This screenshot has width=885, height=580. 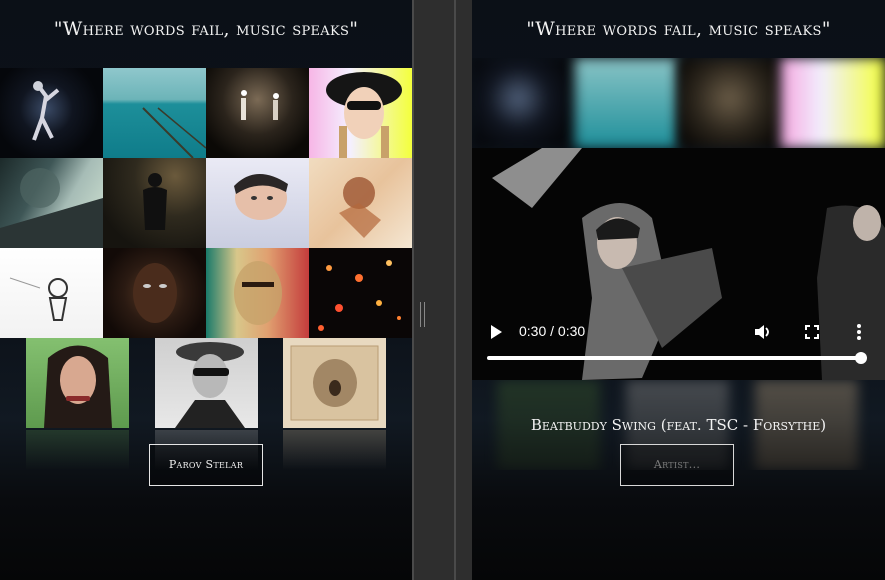 What do you see at coordinates (154, 293) in the screenshot?
I see `tile-woman-portrait` at bounding box center [154, 293].